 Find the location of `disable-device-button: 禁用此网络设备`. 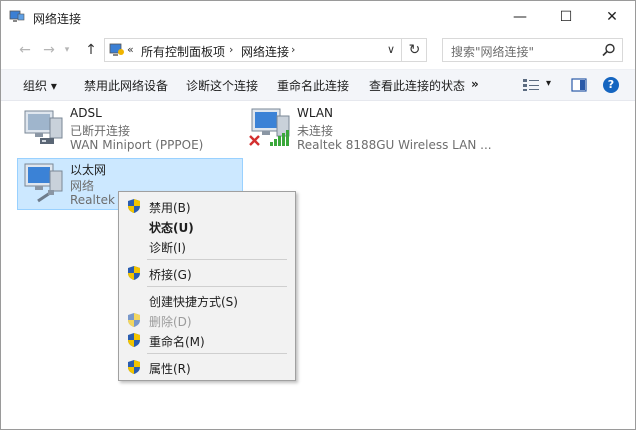

disable-device-button: 禁用此网络设备 is located at coordinates (126, 85).